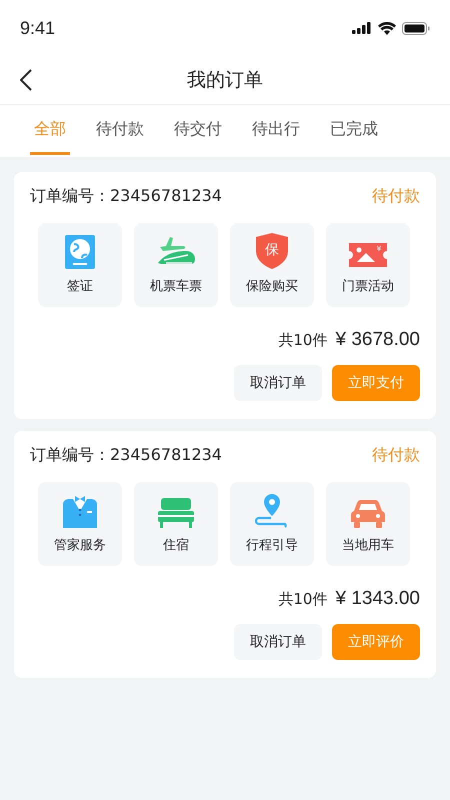 The width and height of the screenshot is (450, 800). Describe the element at coordinates (272, 545) in the screenshot. I see `product-label: 行程引导` at that location.